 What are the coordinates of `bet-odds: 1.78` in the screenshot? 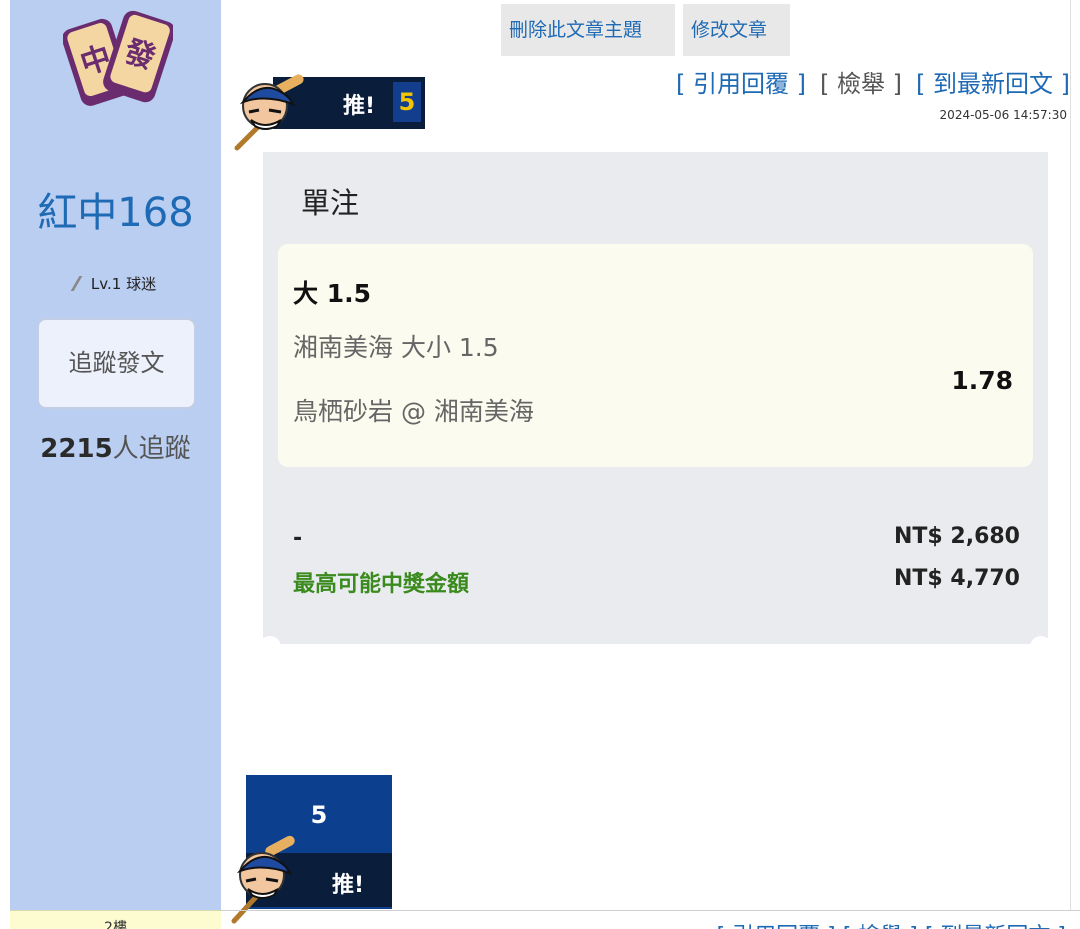 It's located at (982, 380).